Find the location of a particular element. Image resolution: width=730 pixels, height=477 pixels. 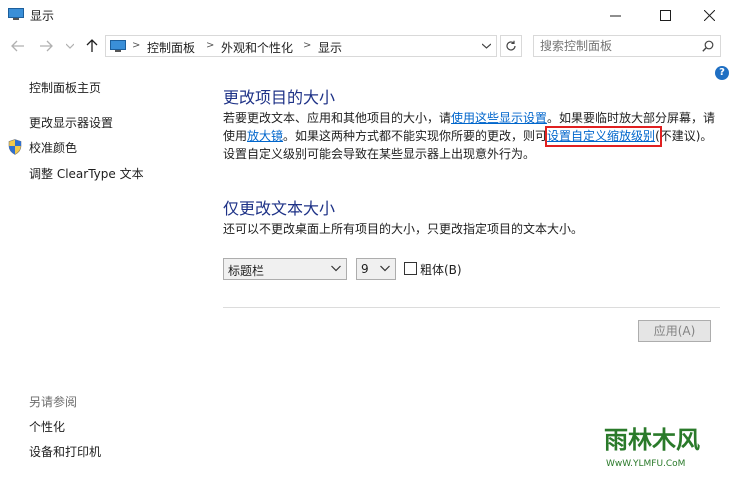

bold-label: 粗体(B) is located at coordinates (441, 269).